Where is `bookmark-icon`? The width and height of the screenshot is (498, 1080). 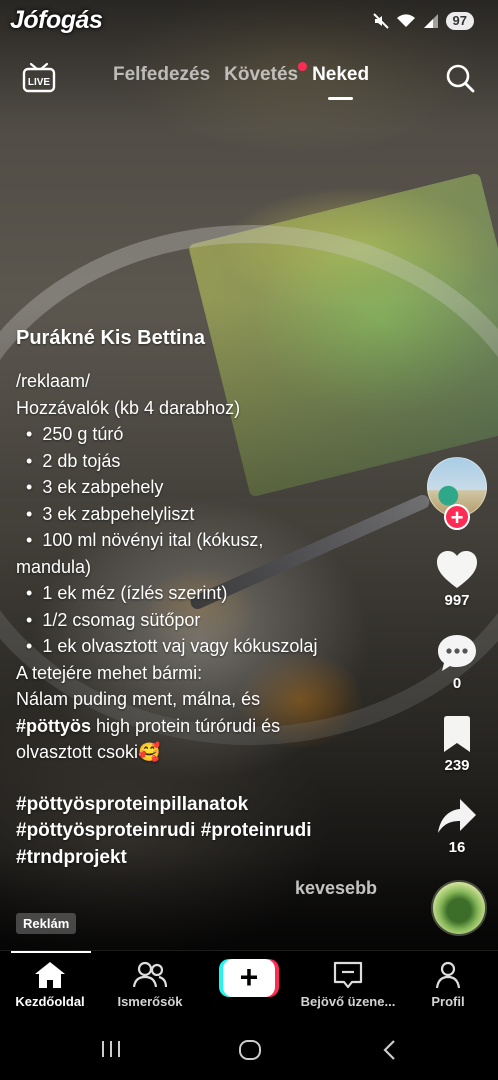
bookmark-icon is located at coordinates (457, 734).